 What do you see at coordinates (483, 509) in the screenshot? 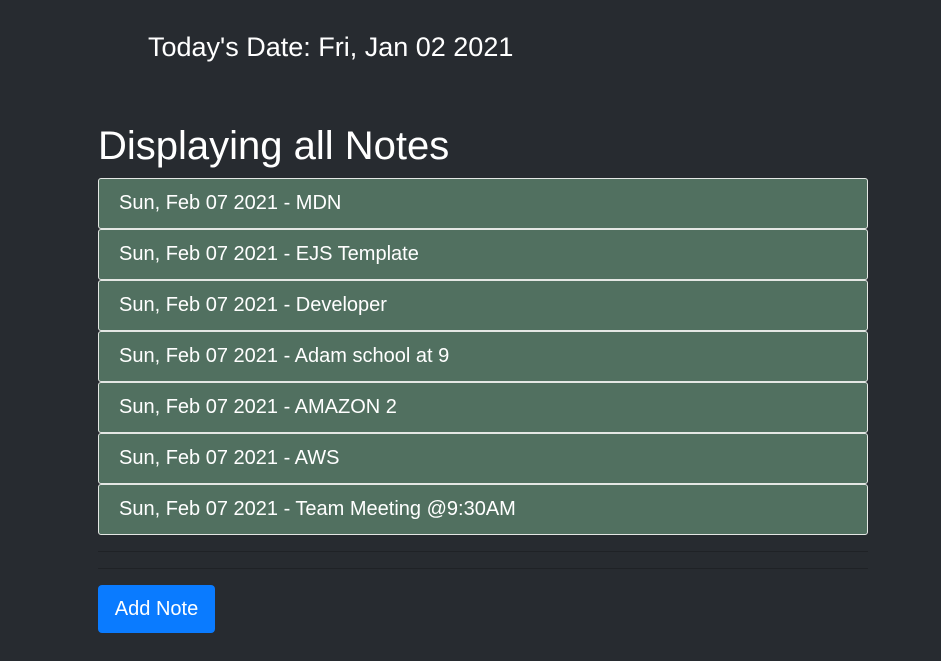
I see `note-item: Sun, Feb 07 2021 - Team Meeting @9:30AM` at bounding box center [483, 509].